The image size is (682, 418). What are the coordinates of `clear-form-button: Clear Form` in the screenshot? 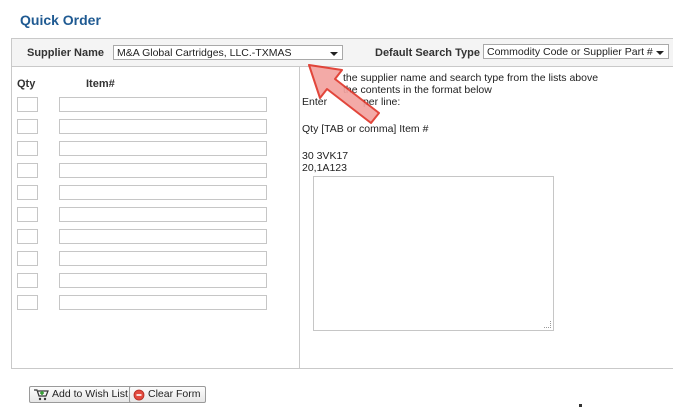 It's located at (167, 394).